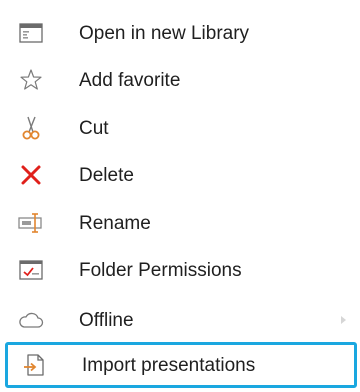 The width and height of the screenshot is (360, 392). I want to click on menu-item-cut: Cut, so click(180, 128).